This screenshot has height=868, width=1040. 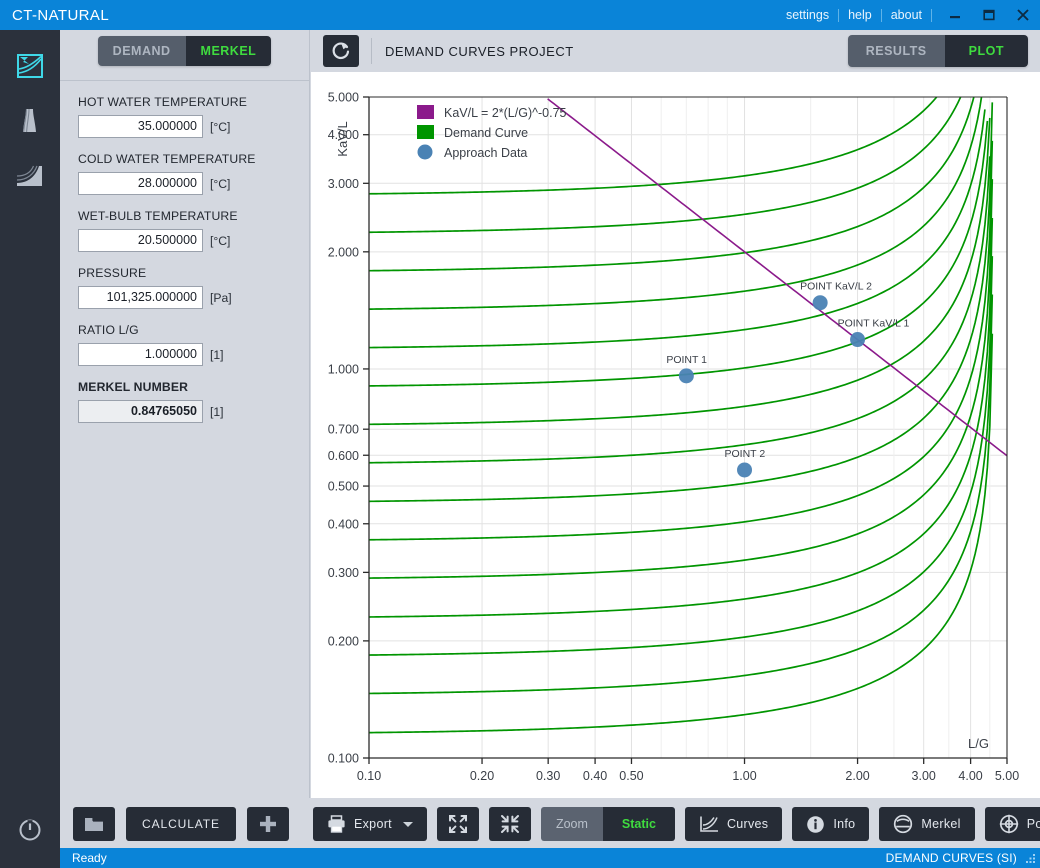 I want to click on maximize-button, so click(x=989, y=15).